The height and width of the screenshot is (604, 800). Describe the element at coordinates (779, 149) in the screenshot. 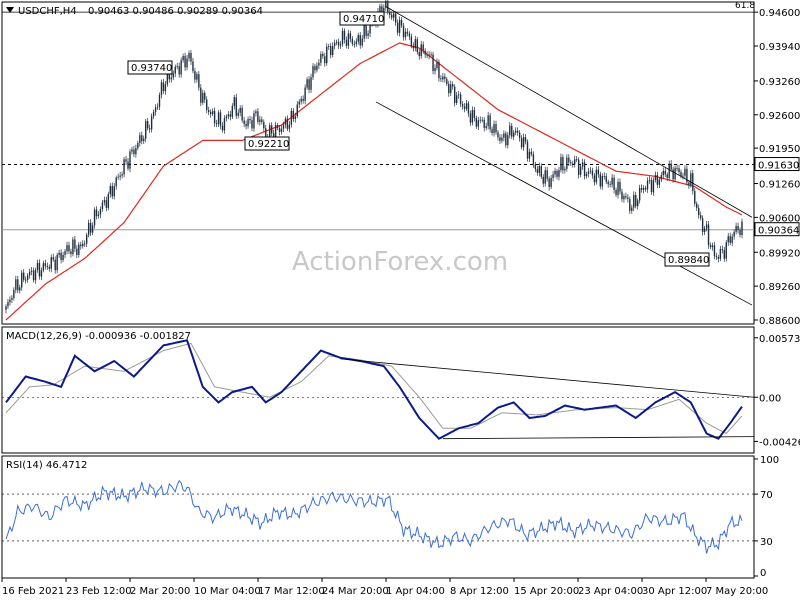

I see `price-tick-label: 0.91950` at that location.